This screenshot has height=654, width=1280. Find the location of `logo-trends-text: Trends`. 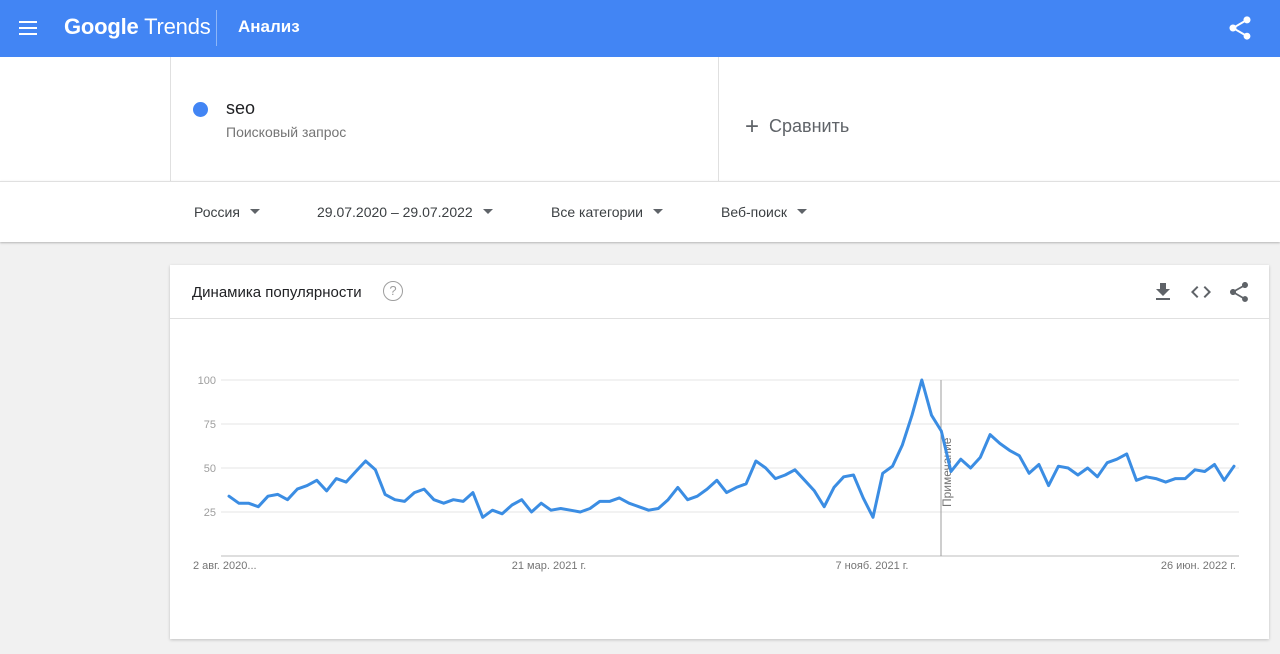

logo-trends-text: Trends is located at coordinates (177, 26).